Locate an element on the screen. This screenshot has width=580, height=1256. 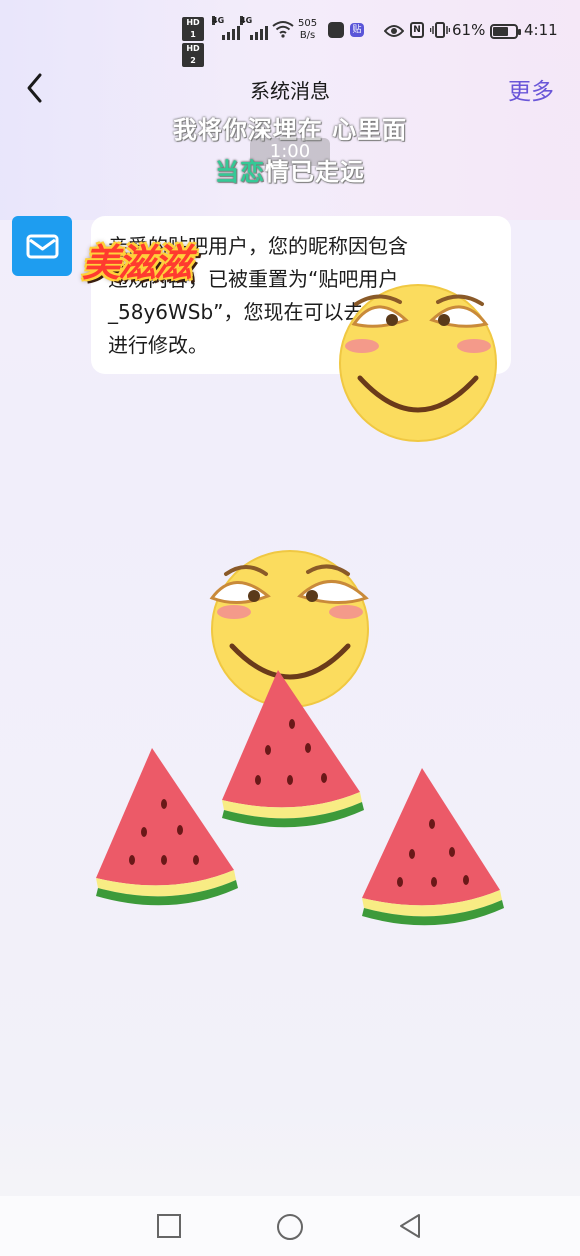
lyric-highlight: 当恋 is located at coordinates (240, 172).